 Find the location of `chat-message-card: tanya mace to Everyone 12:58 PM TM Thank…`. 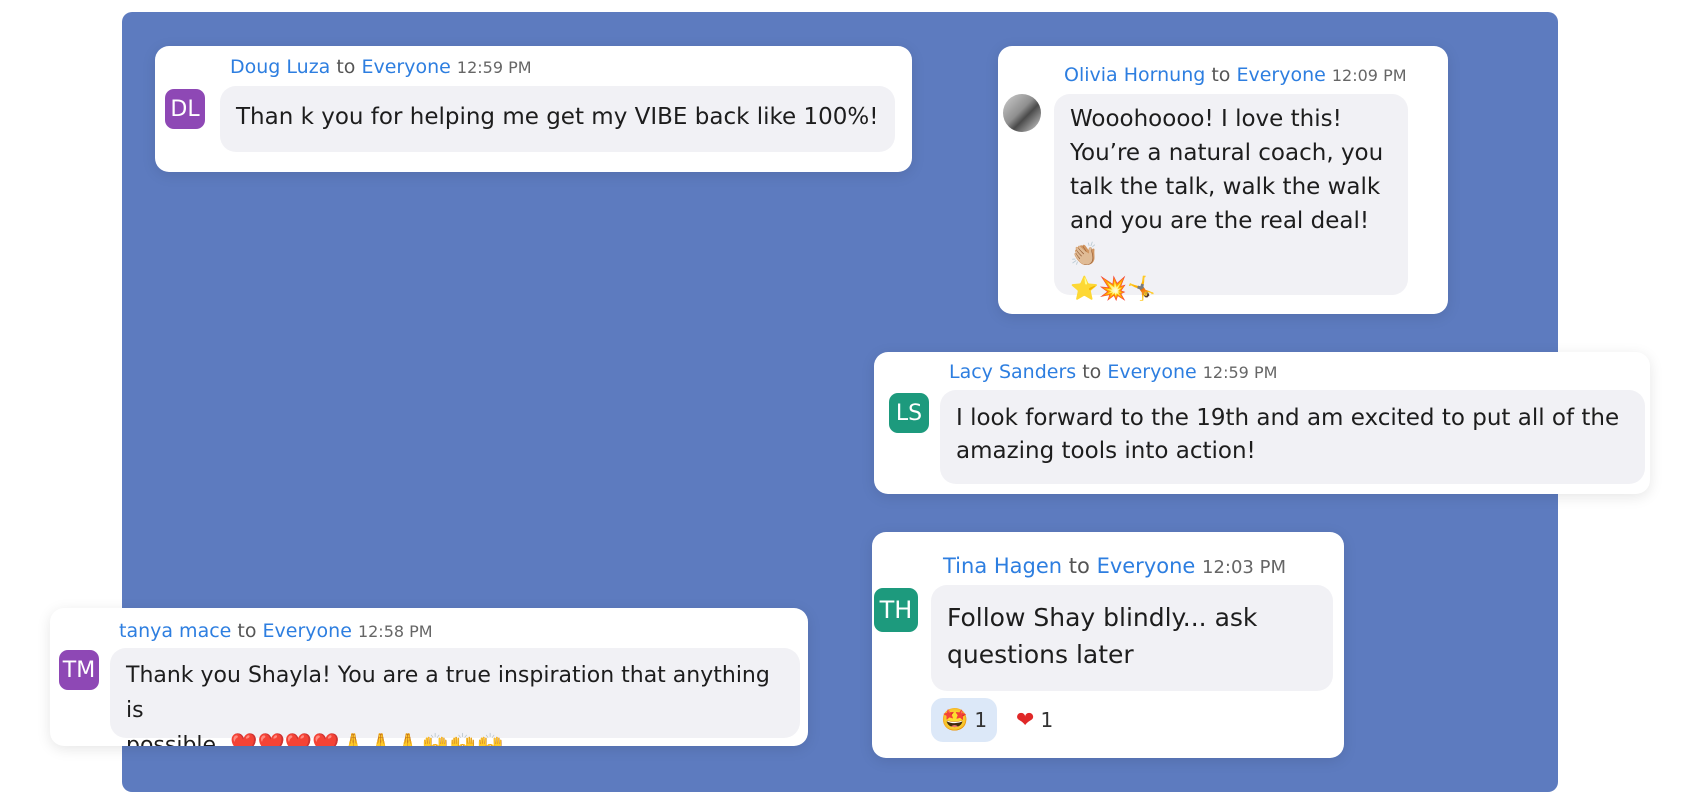

chat-message-card: tanya mace to Everyone 12:58 PM TM Thank… is located at coordinates (429, 677).